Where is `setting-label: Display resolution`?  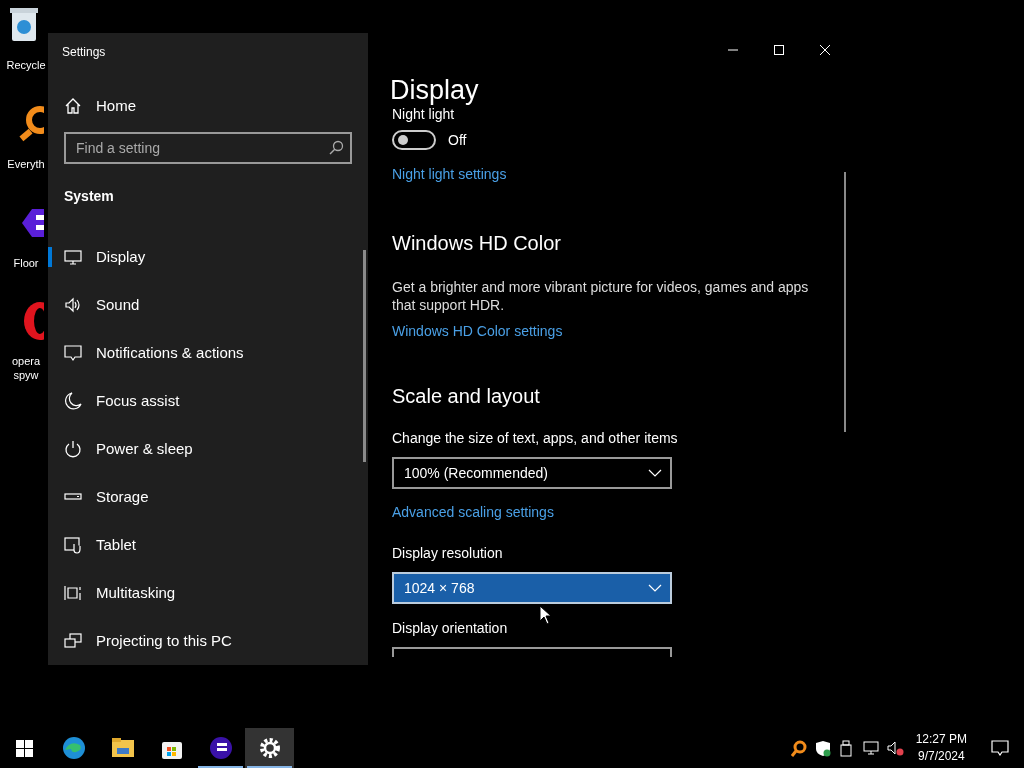
setting-label: Display resolution is located at coordinates (448, 553).